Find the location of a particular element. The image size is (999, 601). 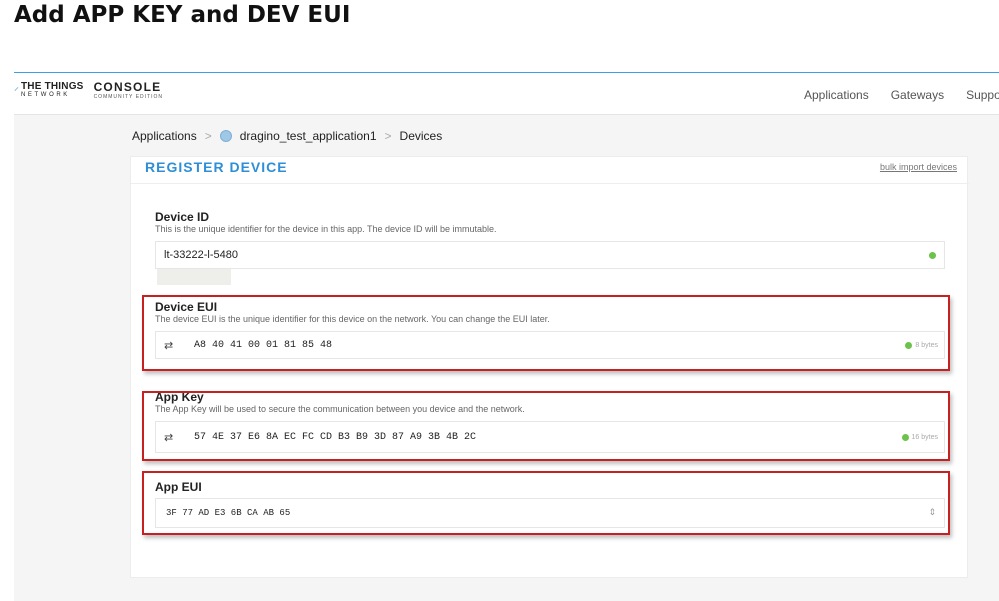

brand-console: CONSOLE COMMUNITY EDITION is located at coordinates (128, 91).